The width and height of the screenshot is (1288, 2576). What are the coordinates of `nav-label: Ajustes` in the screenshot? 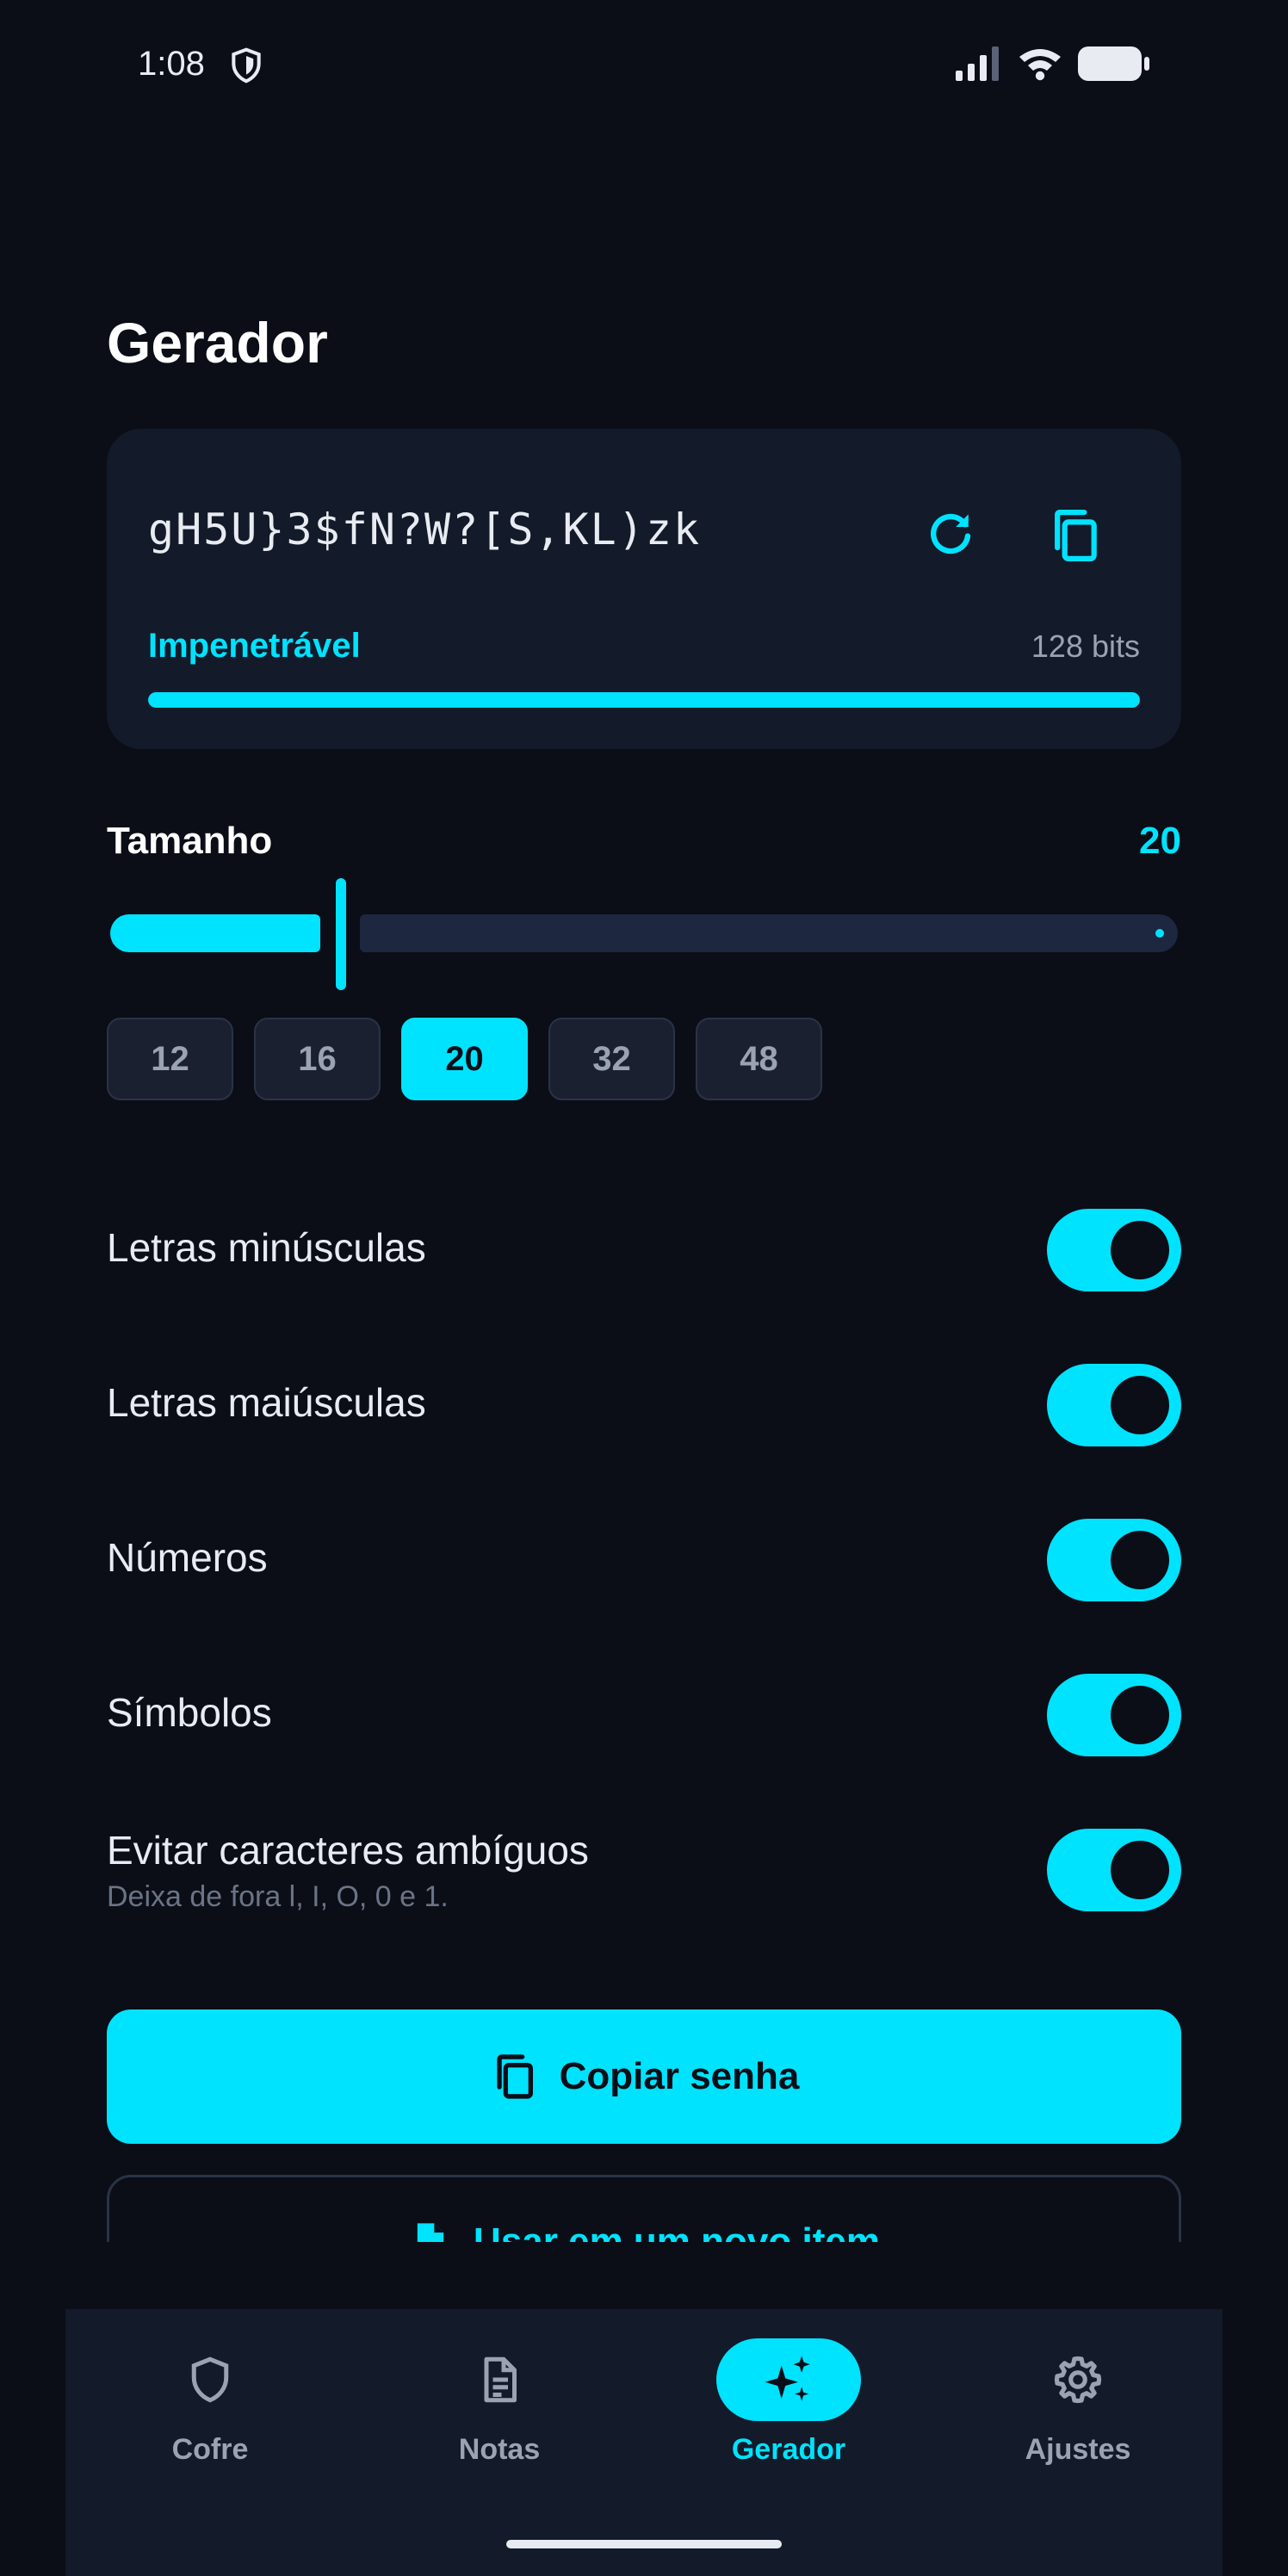 It's located at (1078, 2450).